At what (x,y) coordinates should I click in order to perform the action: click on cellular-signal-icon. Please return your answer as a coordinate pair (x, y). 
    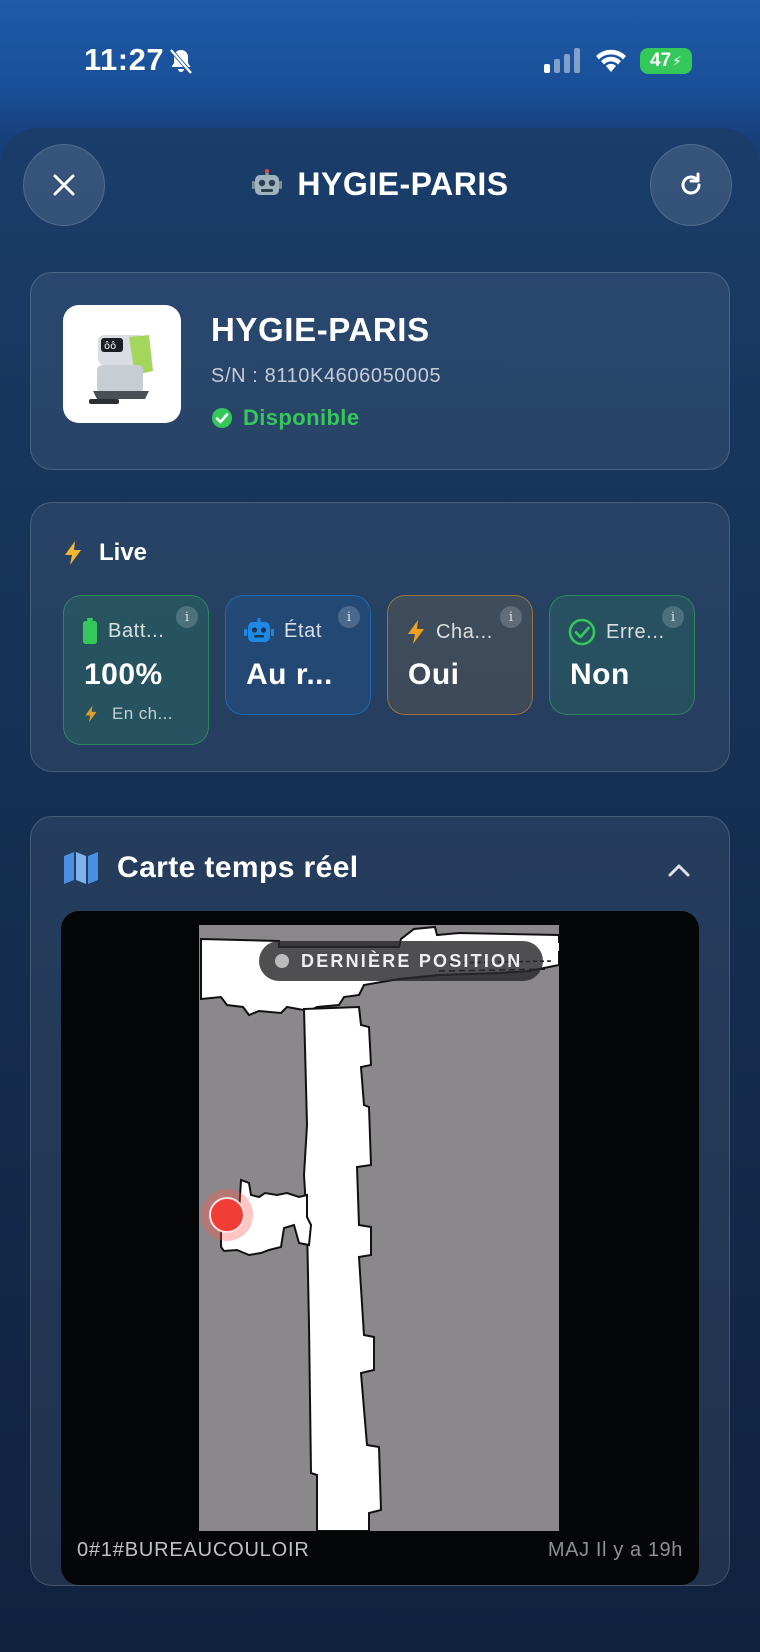
    Looking at the image, I should click on (562, 60).